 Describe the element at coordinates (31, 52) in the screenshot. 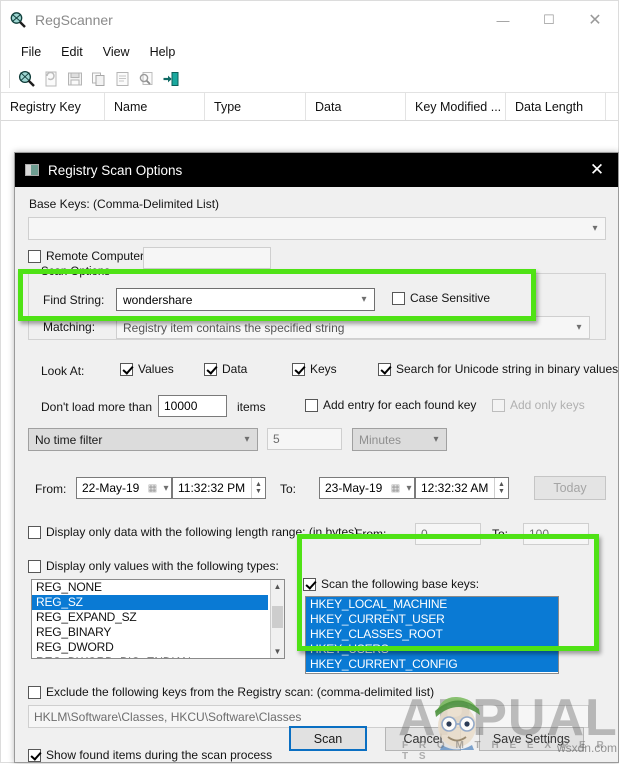

I see `menu-file: File` at that location.